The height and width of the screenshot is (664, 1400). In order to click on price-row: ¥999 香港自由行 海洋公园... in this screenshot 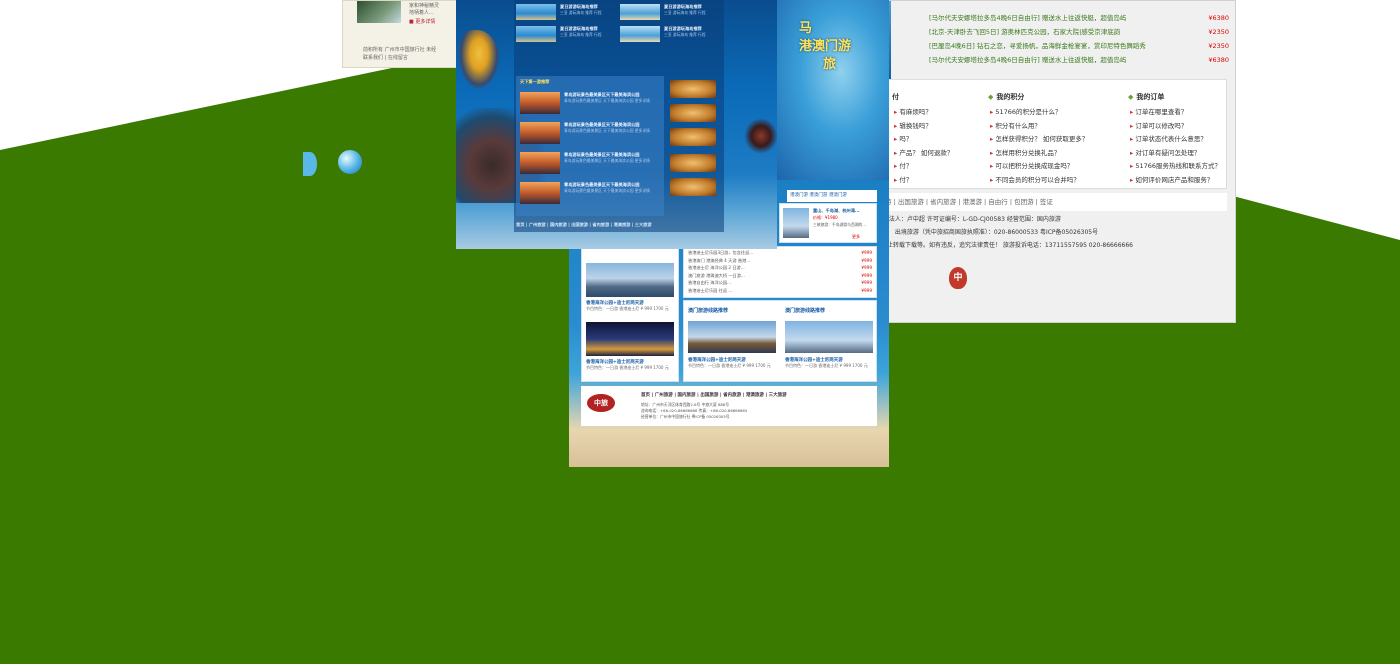, I will do `click(780, 283)`.